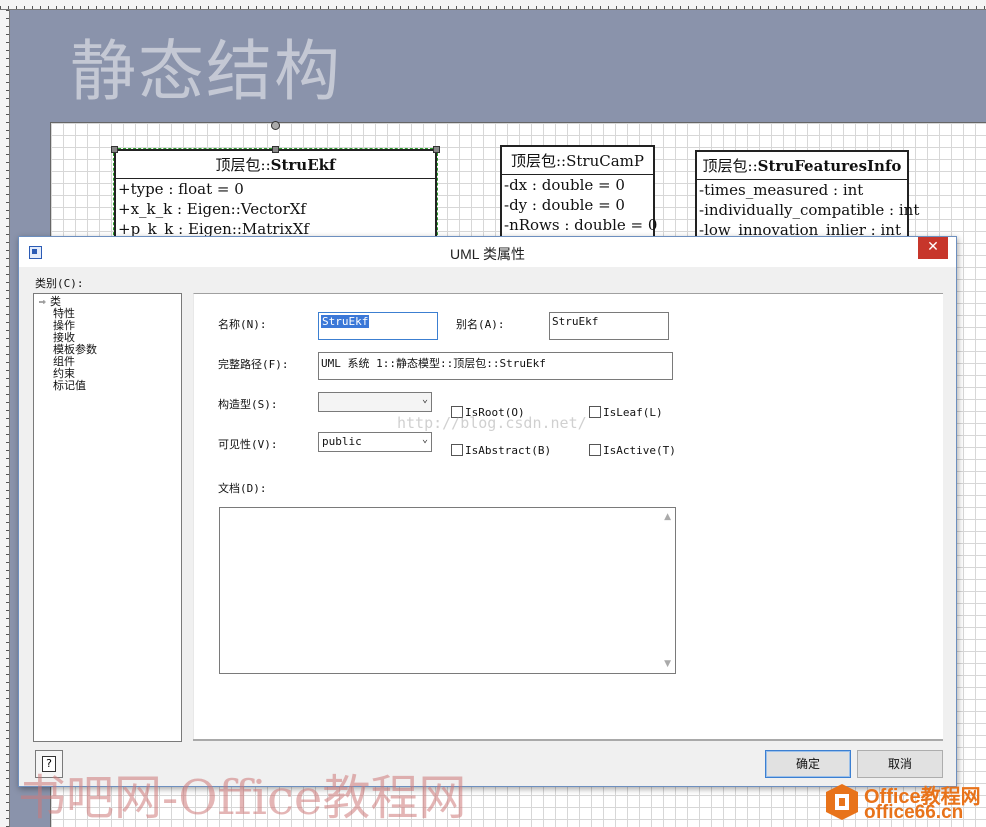 The image size is (986, 827). What do you see at coordinates (375, 442) in the screenshot?
I see `visibility-select: public ⌄` at bounding box center [375, 442].